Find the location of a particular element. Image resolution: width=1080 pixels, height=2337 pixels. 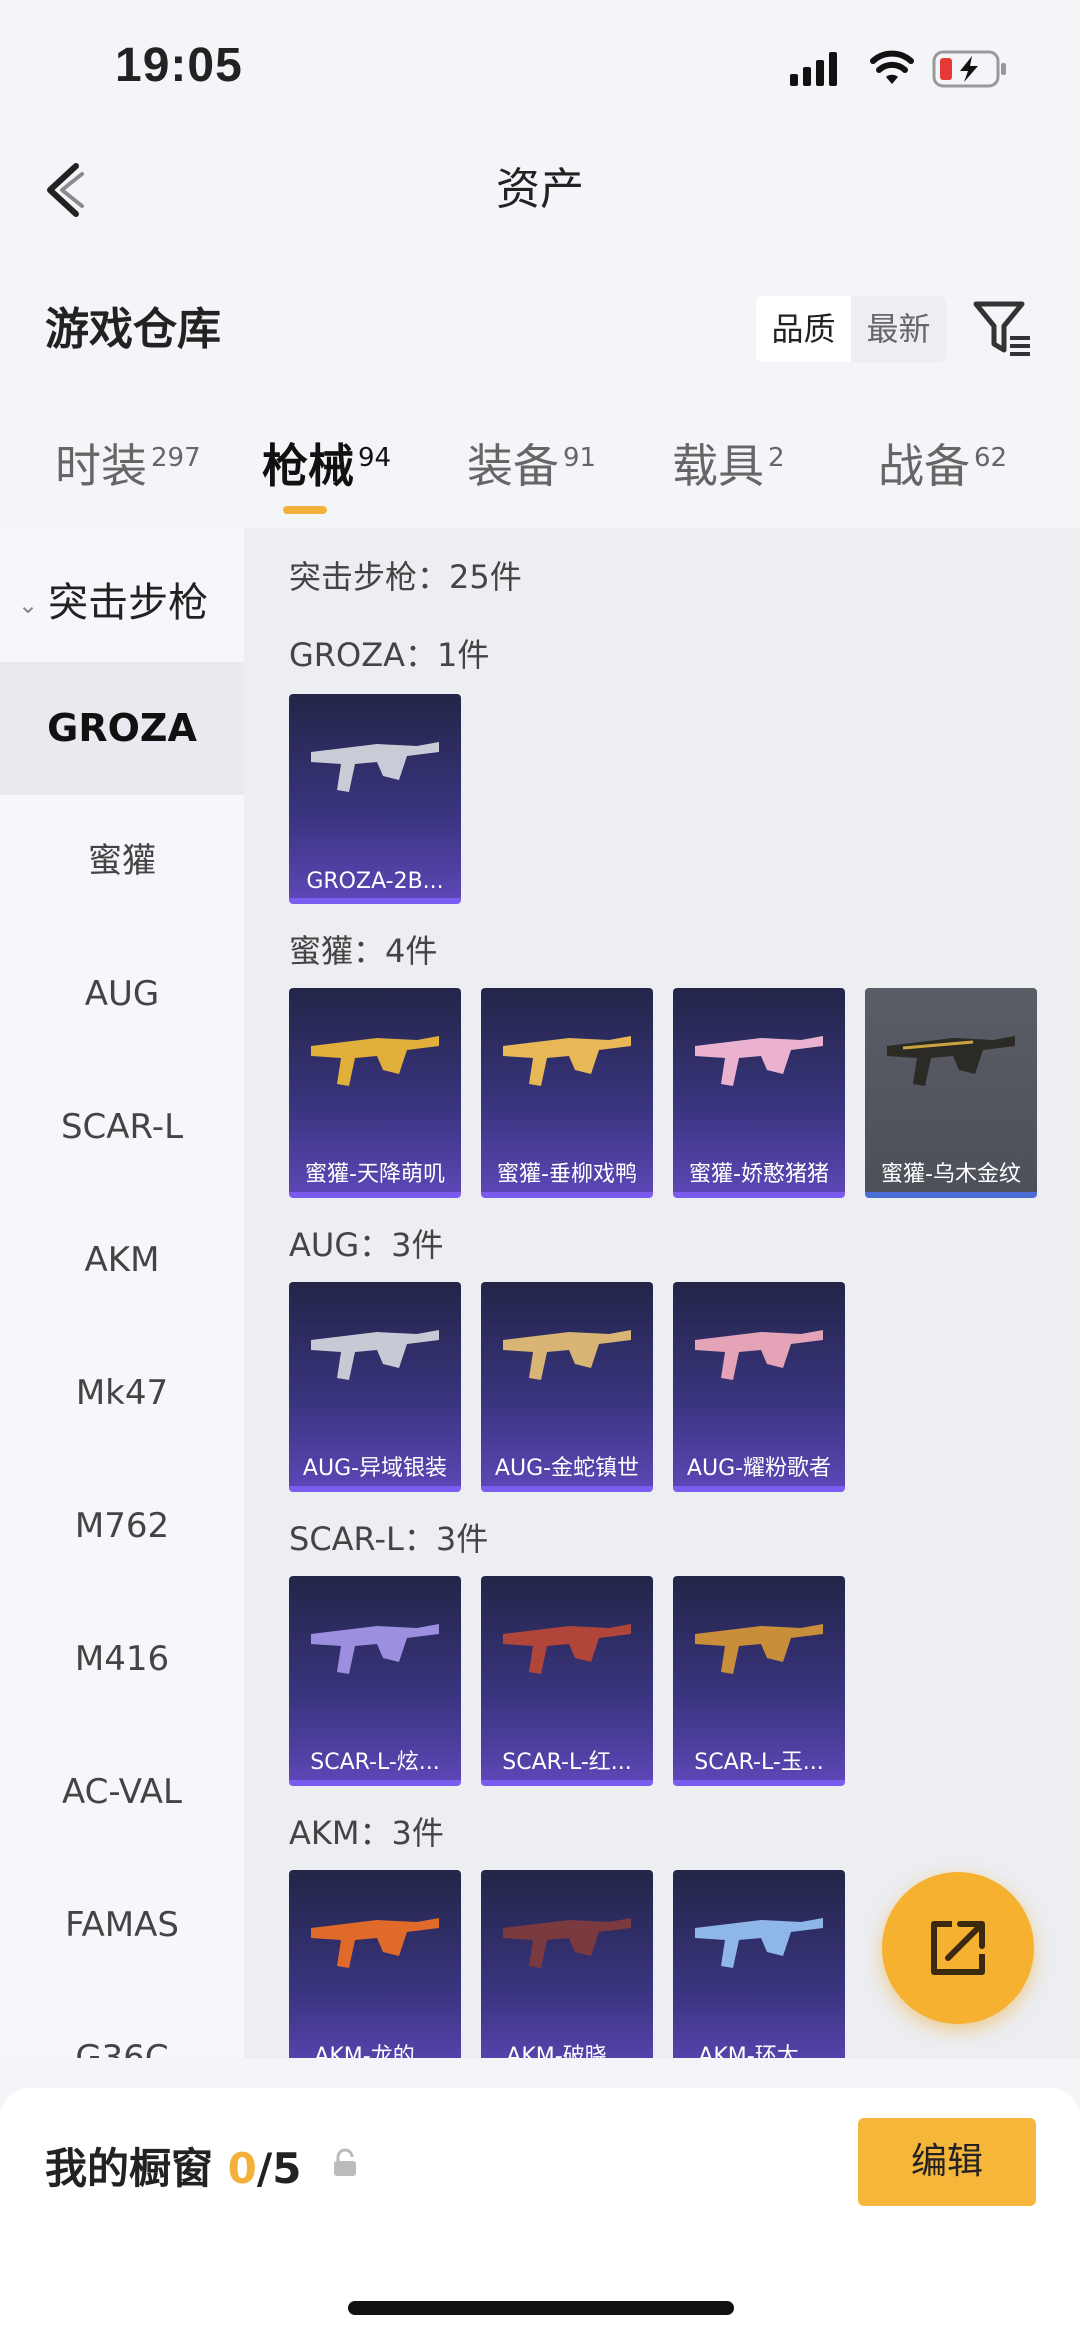

sidebar-item-honey-badger: 蜜獾 is located at coordinates (122, 861).